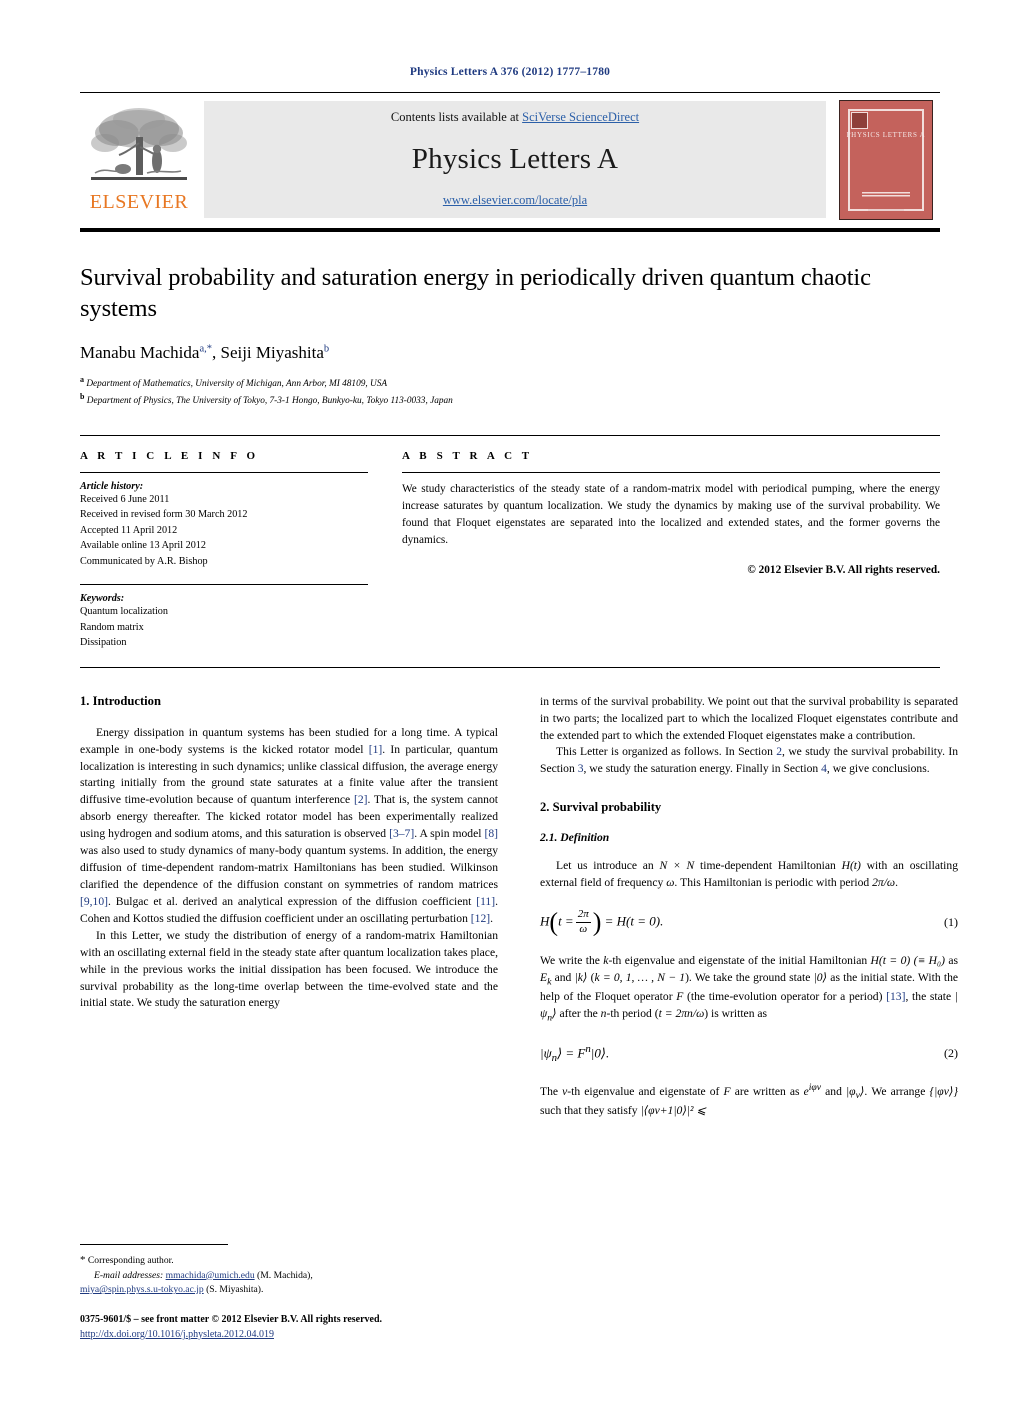 The height and width of the screenshot is (1417, 1020). What do you see at coordinates (578, 1014) in the screenshot?
I see `dp2-j: after the` at bounding box center [578, 1014].